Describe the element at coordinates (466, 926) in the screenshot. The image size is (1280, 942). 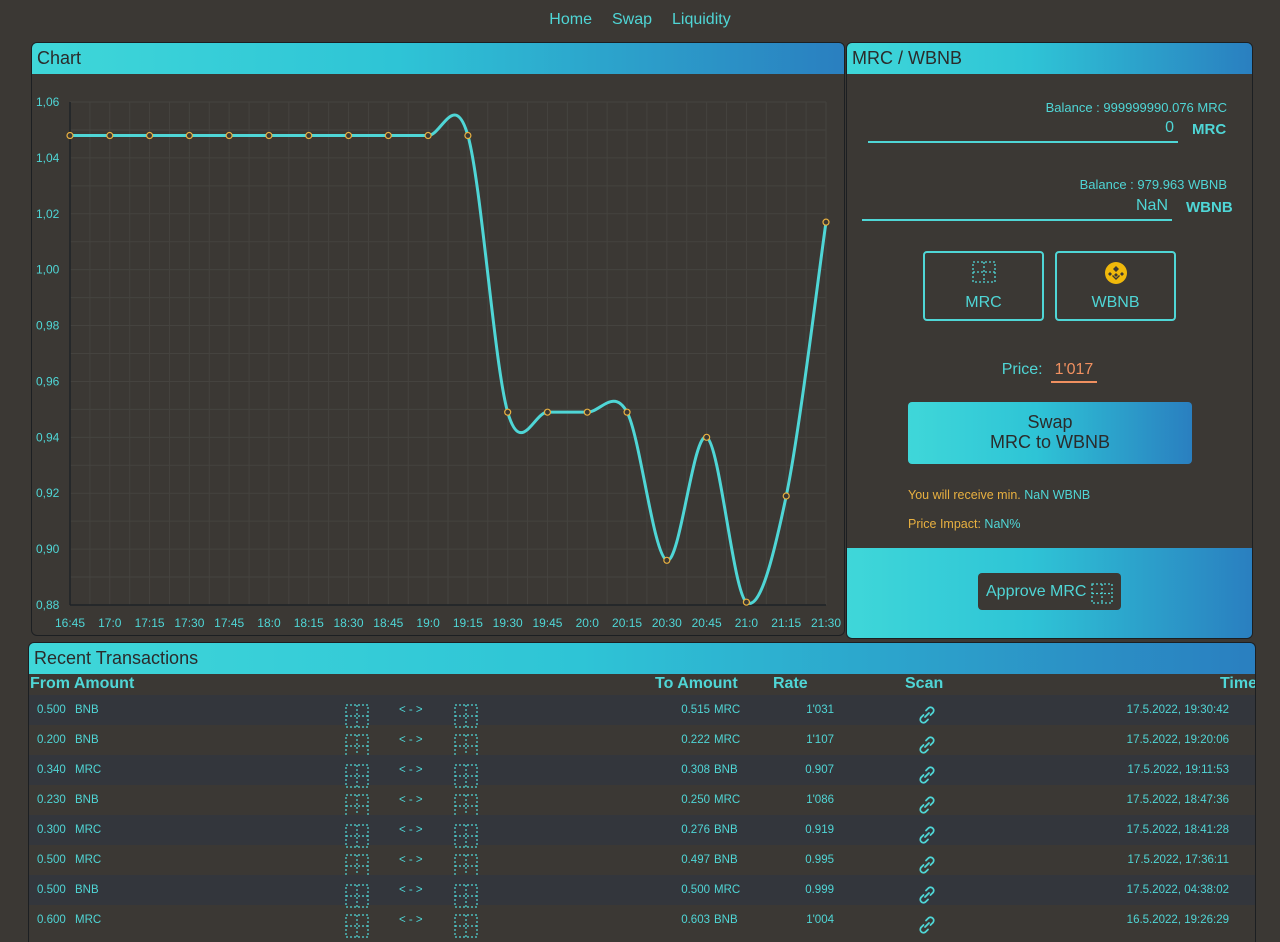
I see `to-token-grid-icon` at that location.